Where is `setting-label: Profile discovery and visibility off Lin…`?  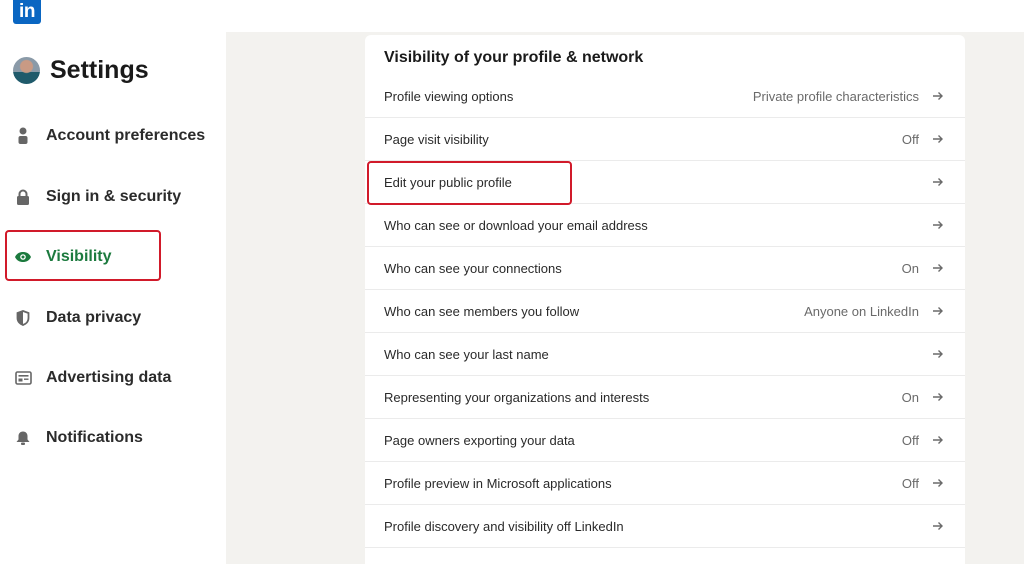 setting-label: Profile discovery and visibility off Lin… is located at coordinates (504, 526).